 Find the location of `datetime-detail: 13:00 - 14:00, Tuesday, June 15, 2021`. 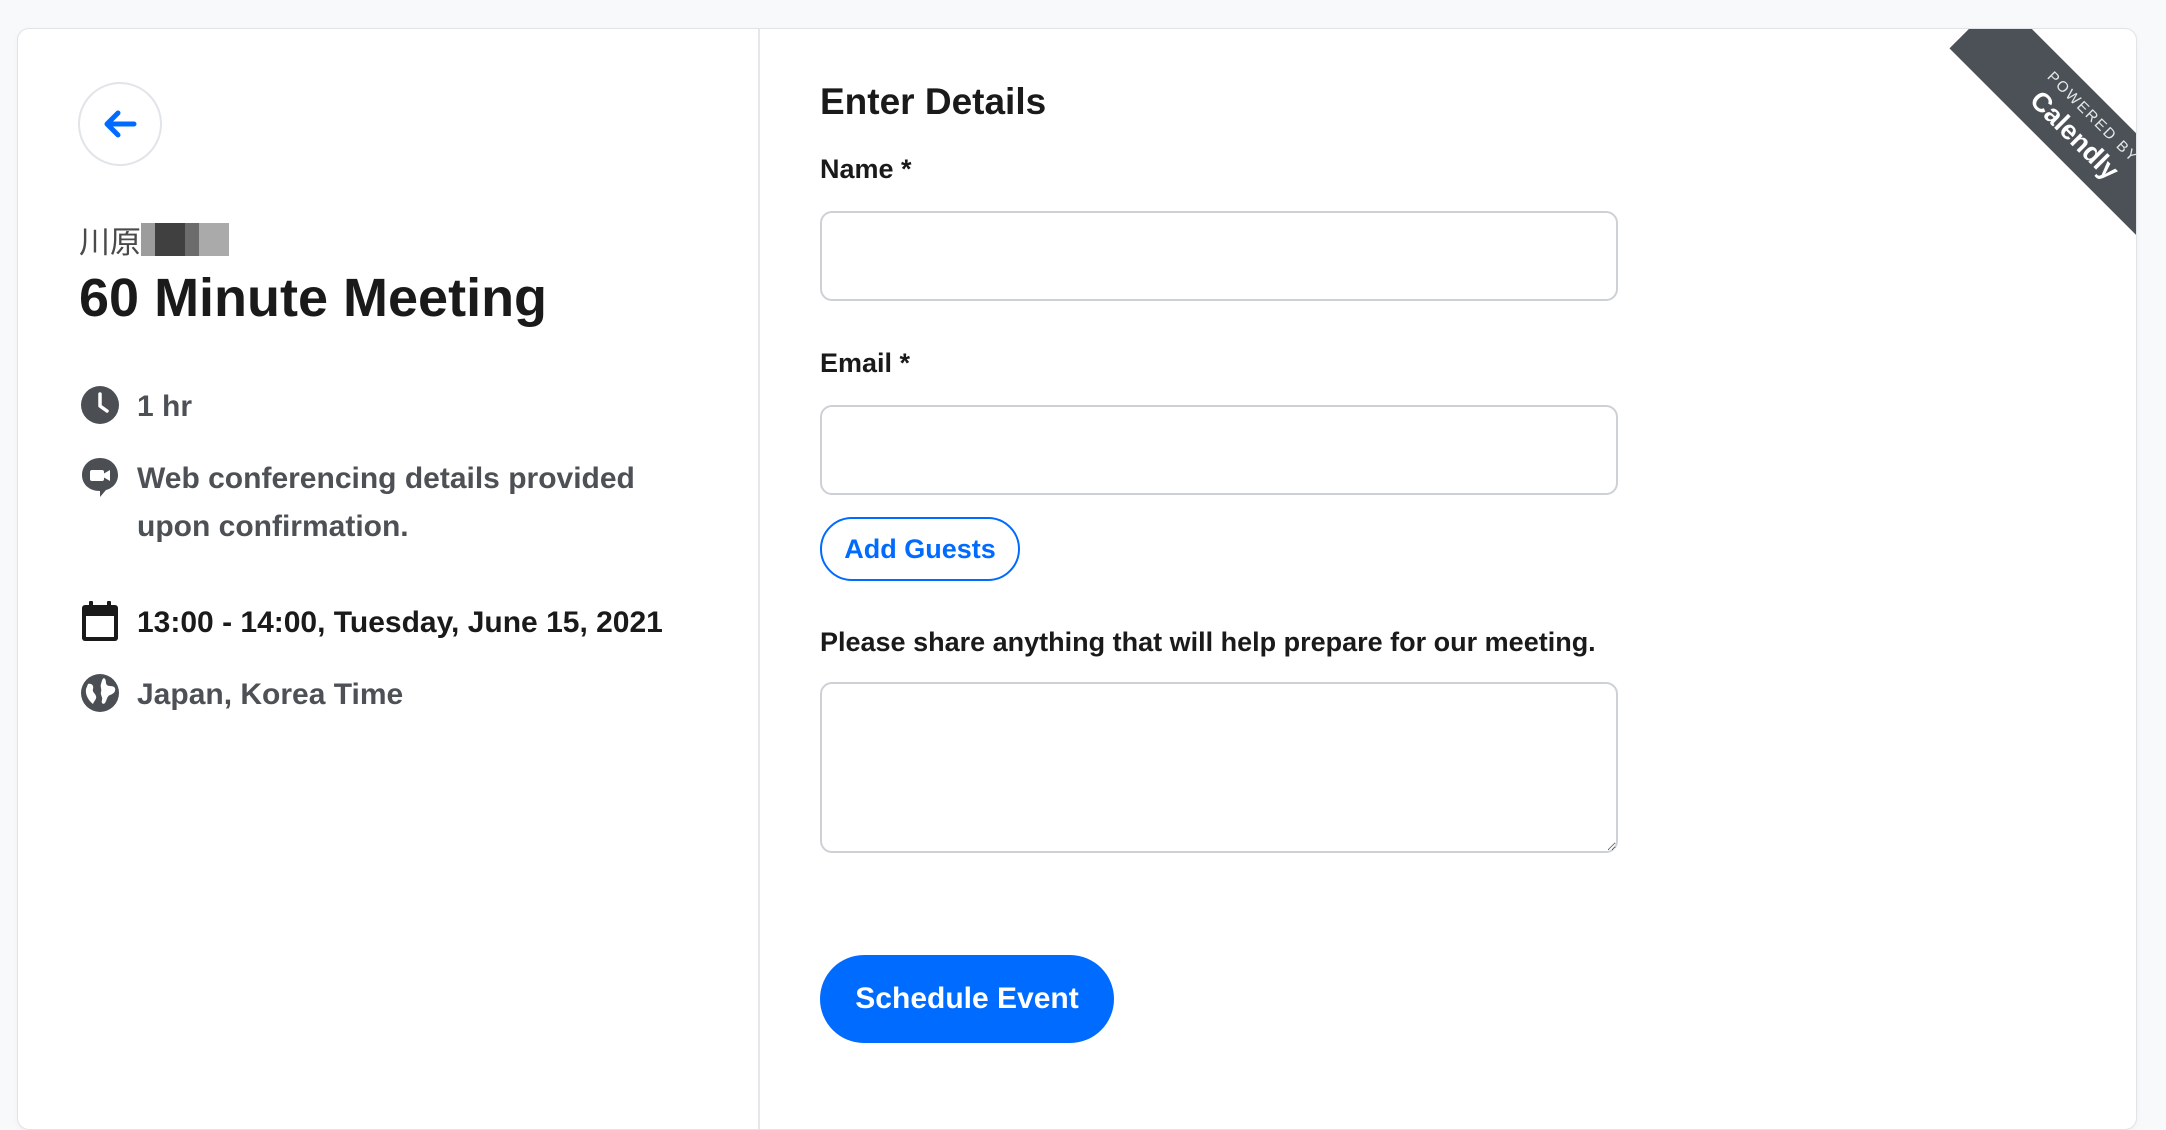

datetime-detail: 13:00 - 14:00, Tuesday, June 15, 2021 is located at coordinates (387, 623).